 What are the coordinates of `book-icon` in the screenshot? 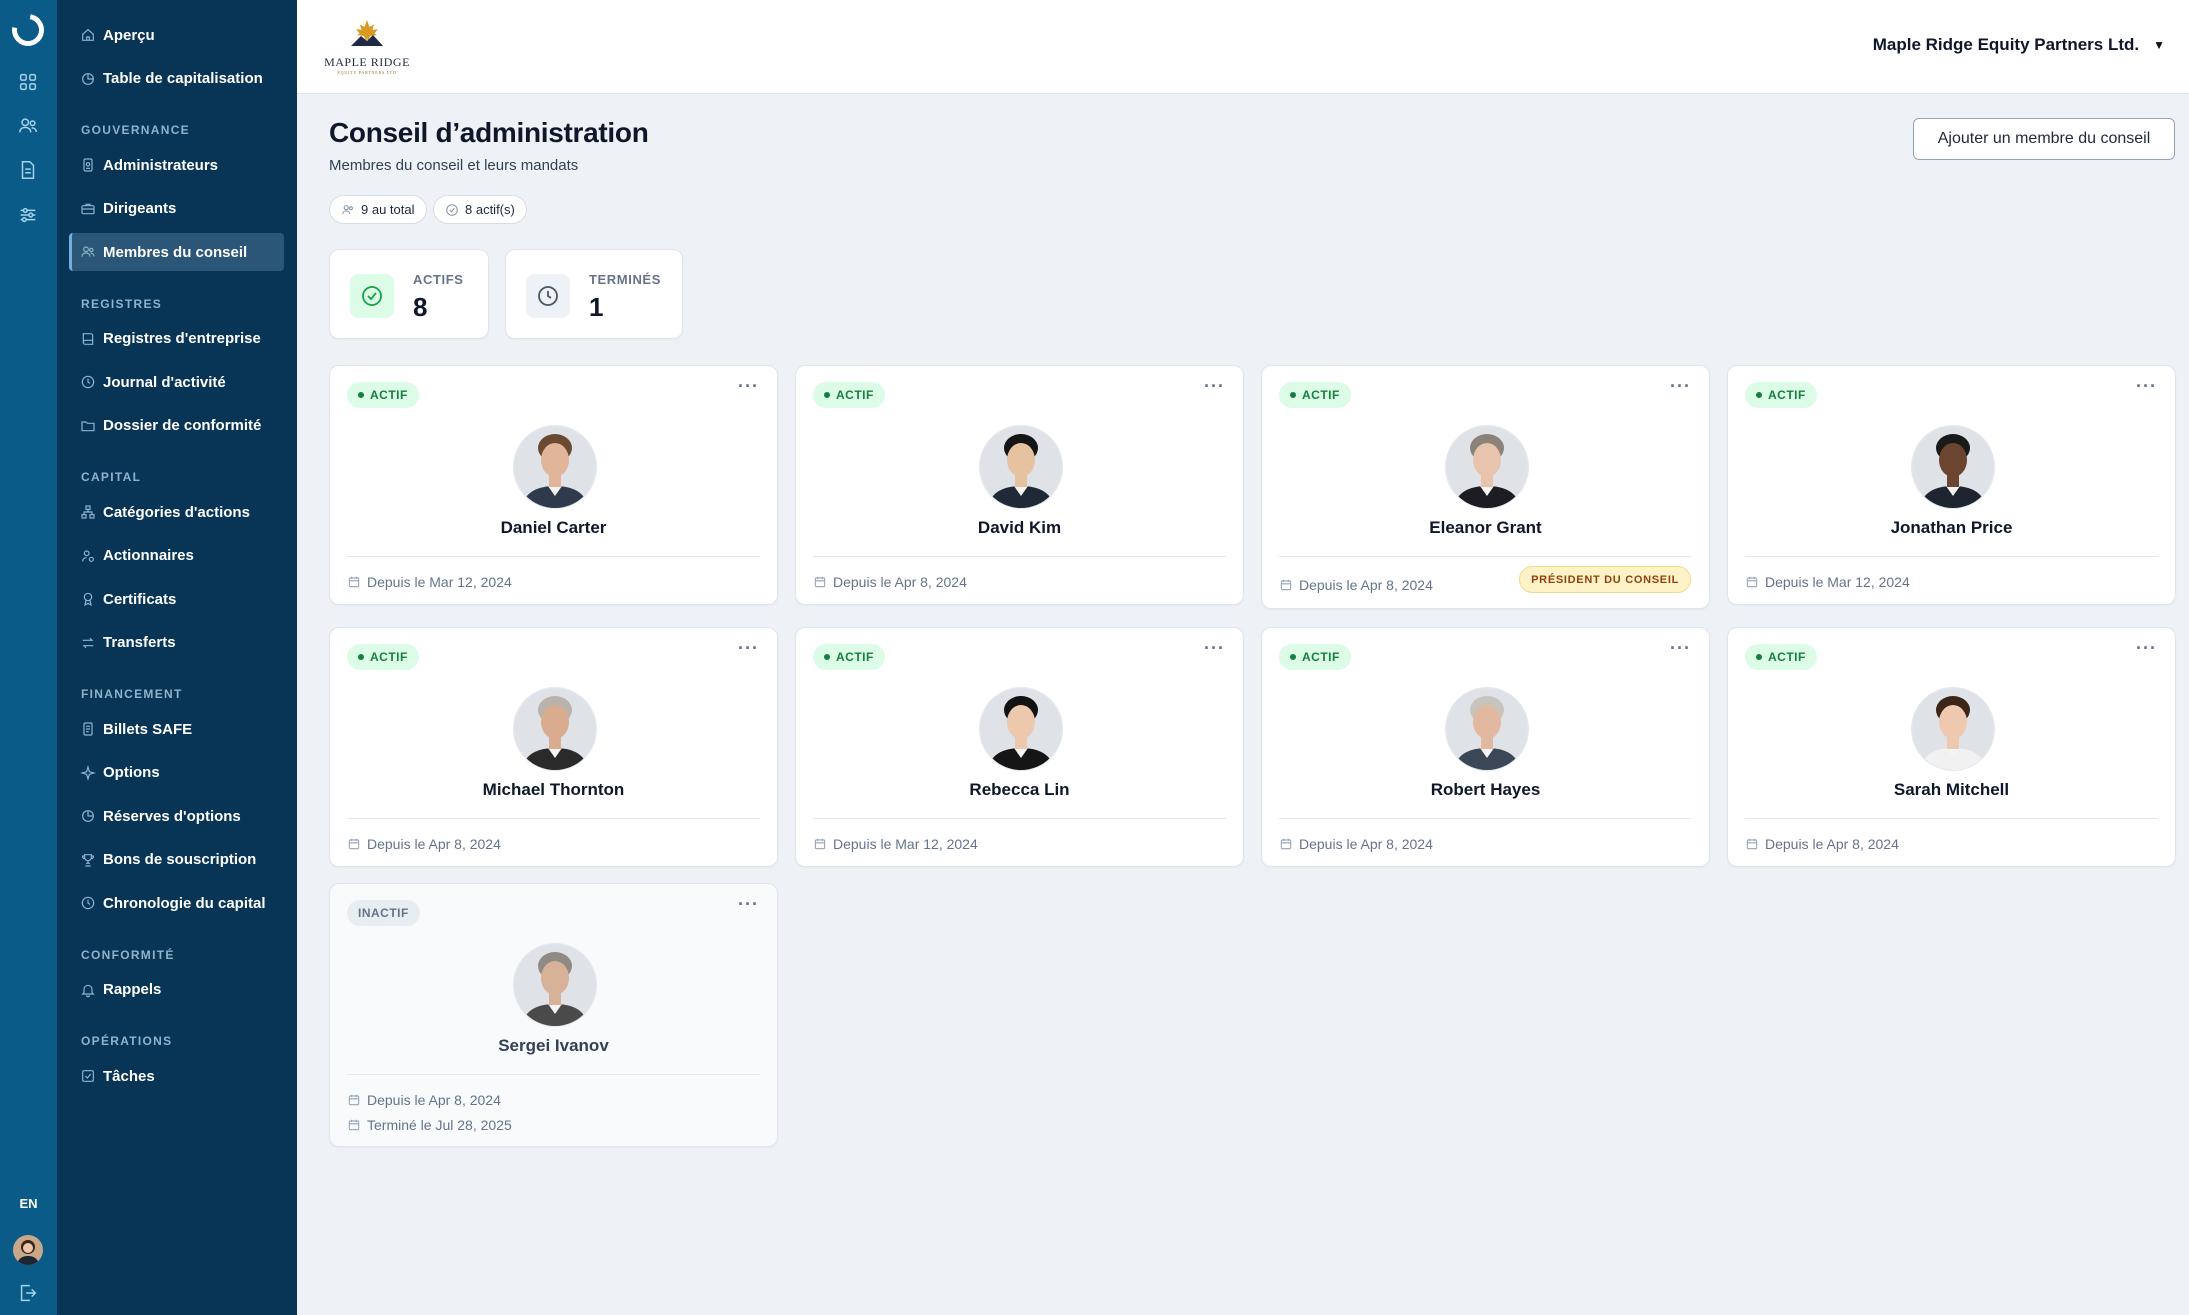 It's located at (88, 339).